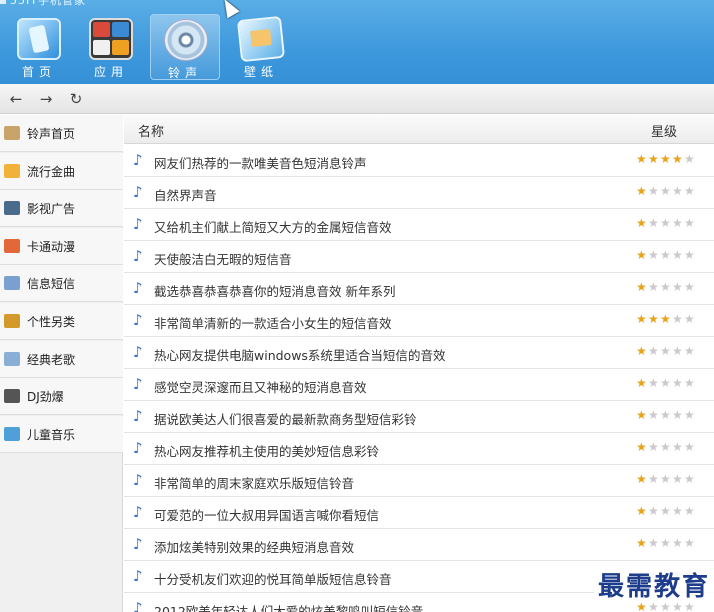  Describe the element at coordinates (288, 606) in the screenshot. I see `ringtone-title: 2012欧美年轻达人们大爱的炫美黎鸣叫短信铃音` at that location.